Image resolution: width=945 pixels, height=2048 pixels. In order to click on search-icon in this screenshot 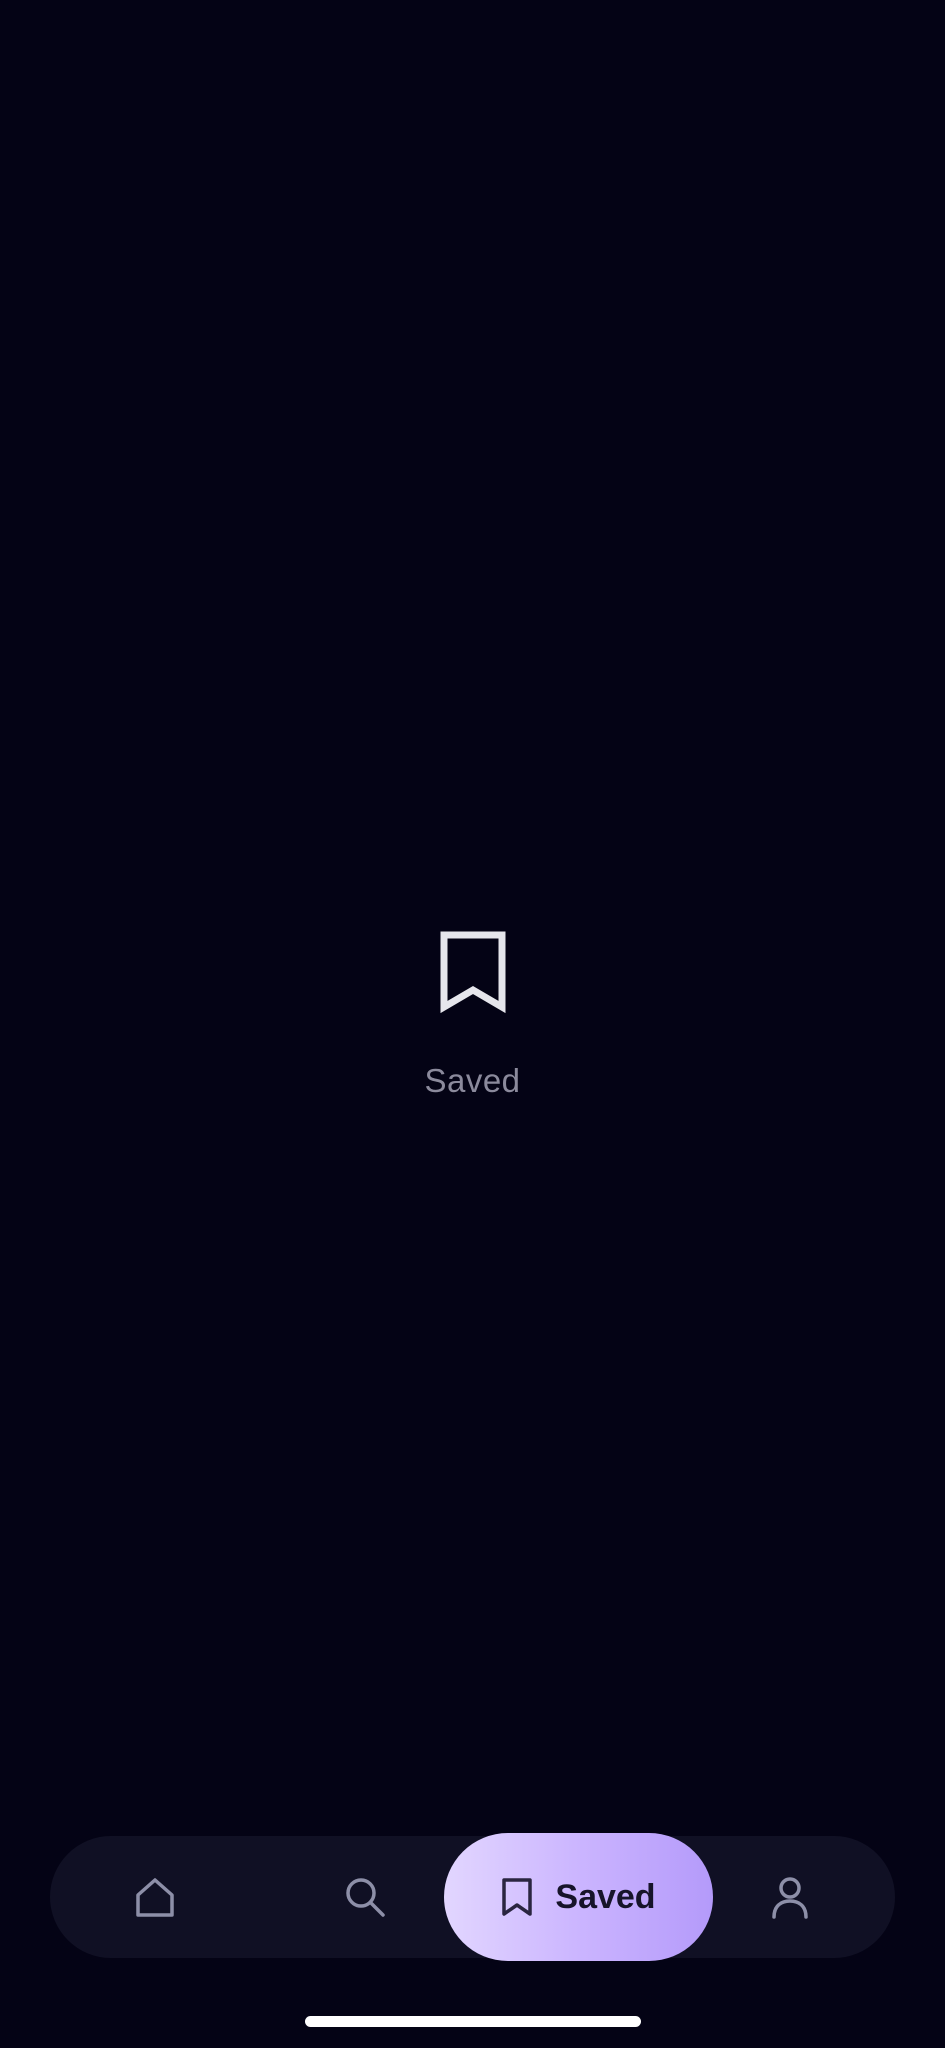, I will do `click(365, 1897)`.